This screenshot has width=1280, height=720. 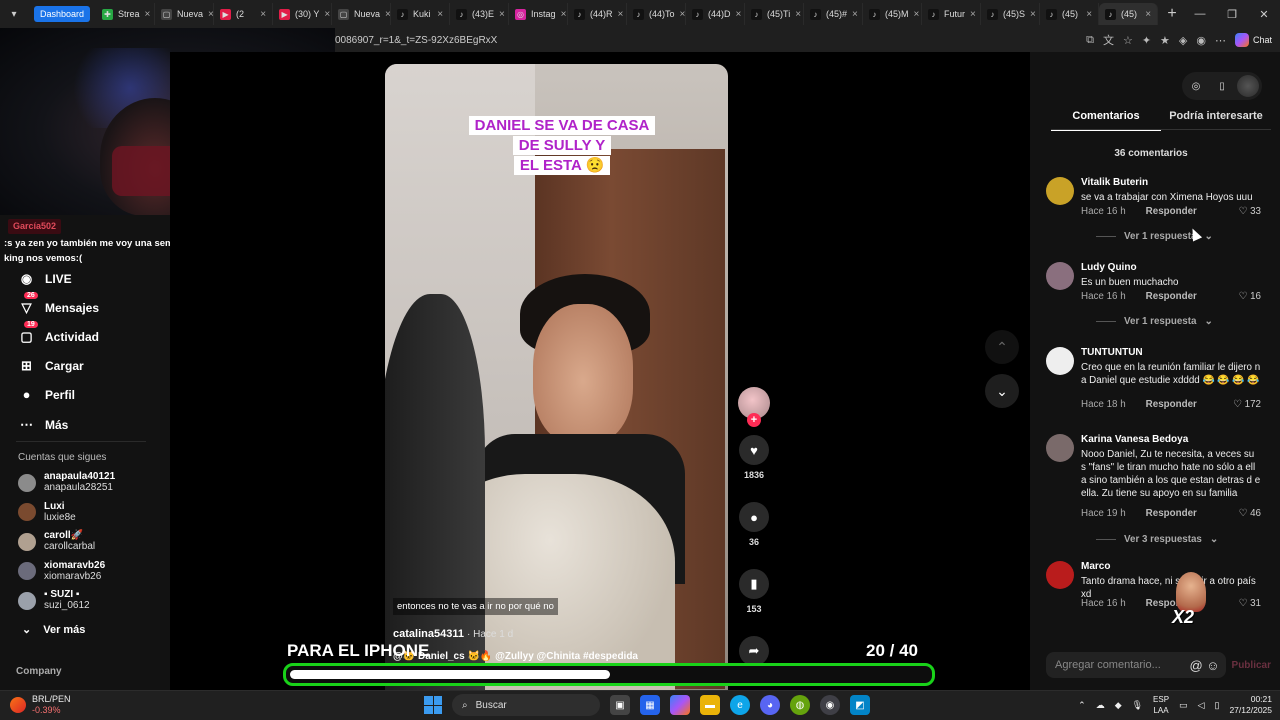 What do you see at coordinates (710, 705) in the screenshot?
I see `file-explorer-icon: ▬` at bounding box center [710, 705].